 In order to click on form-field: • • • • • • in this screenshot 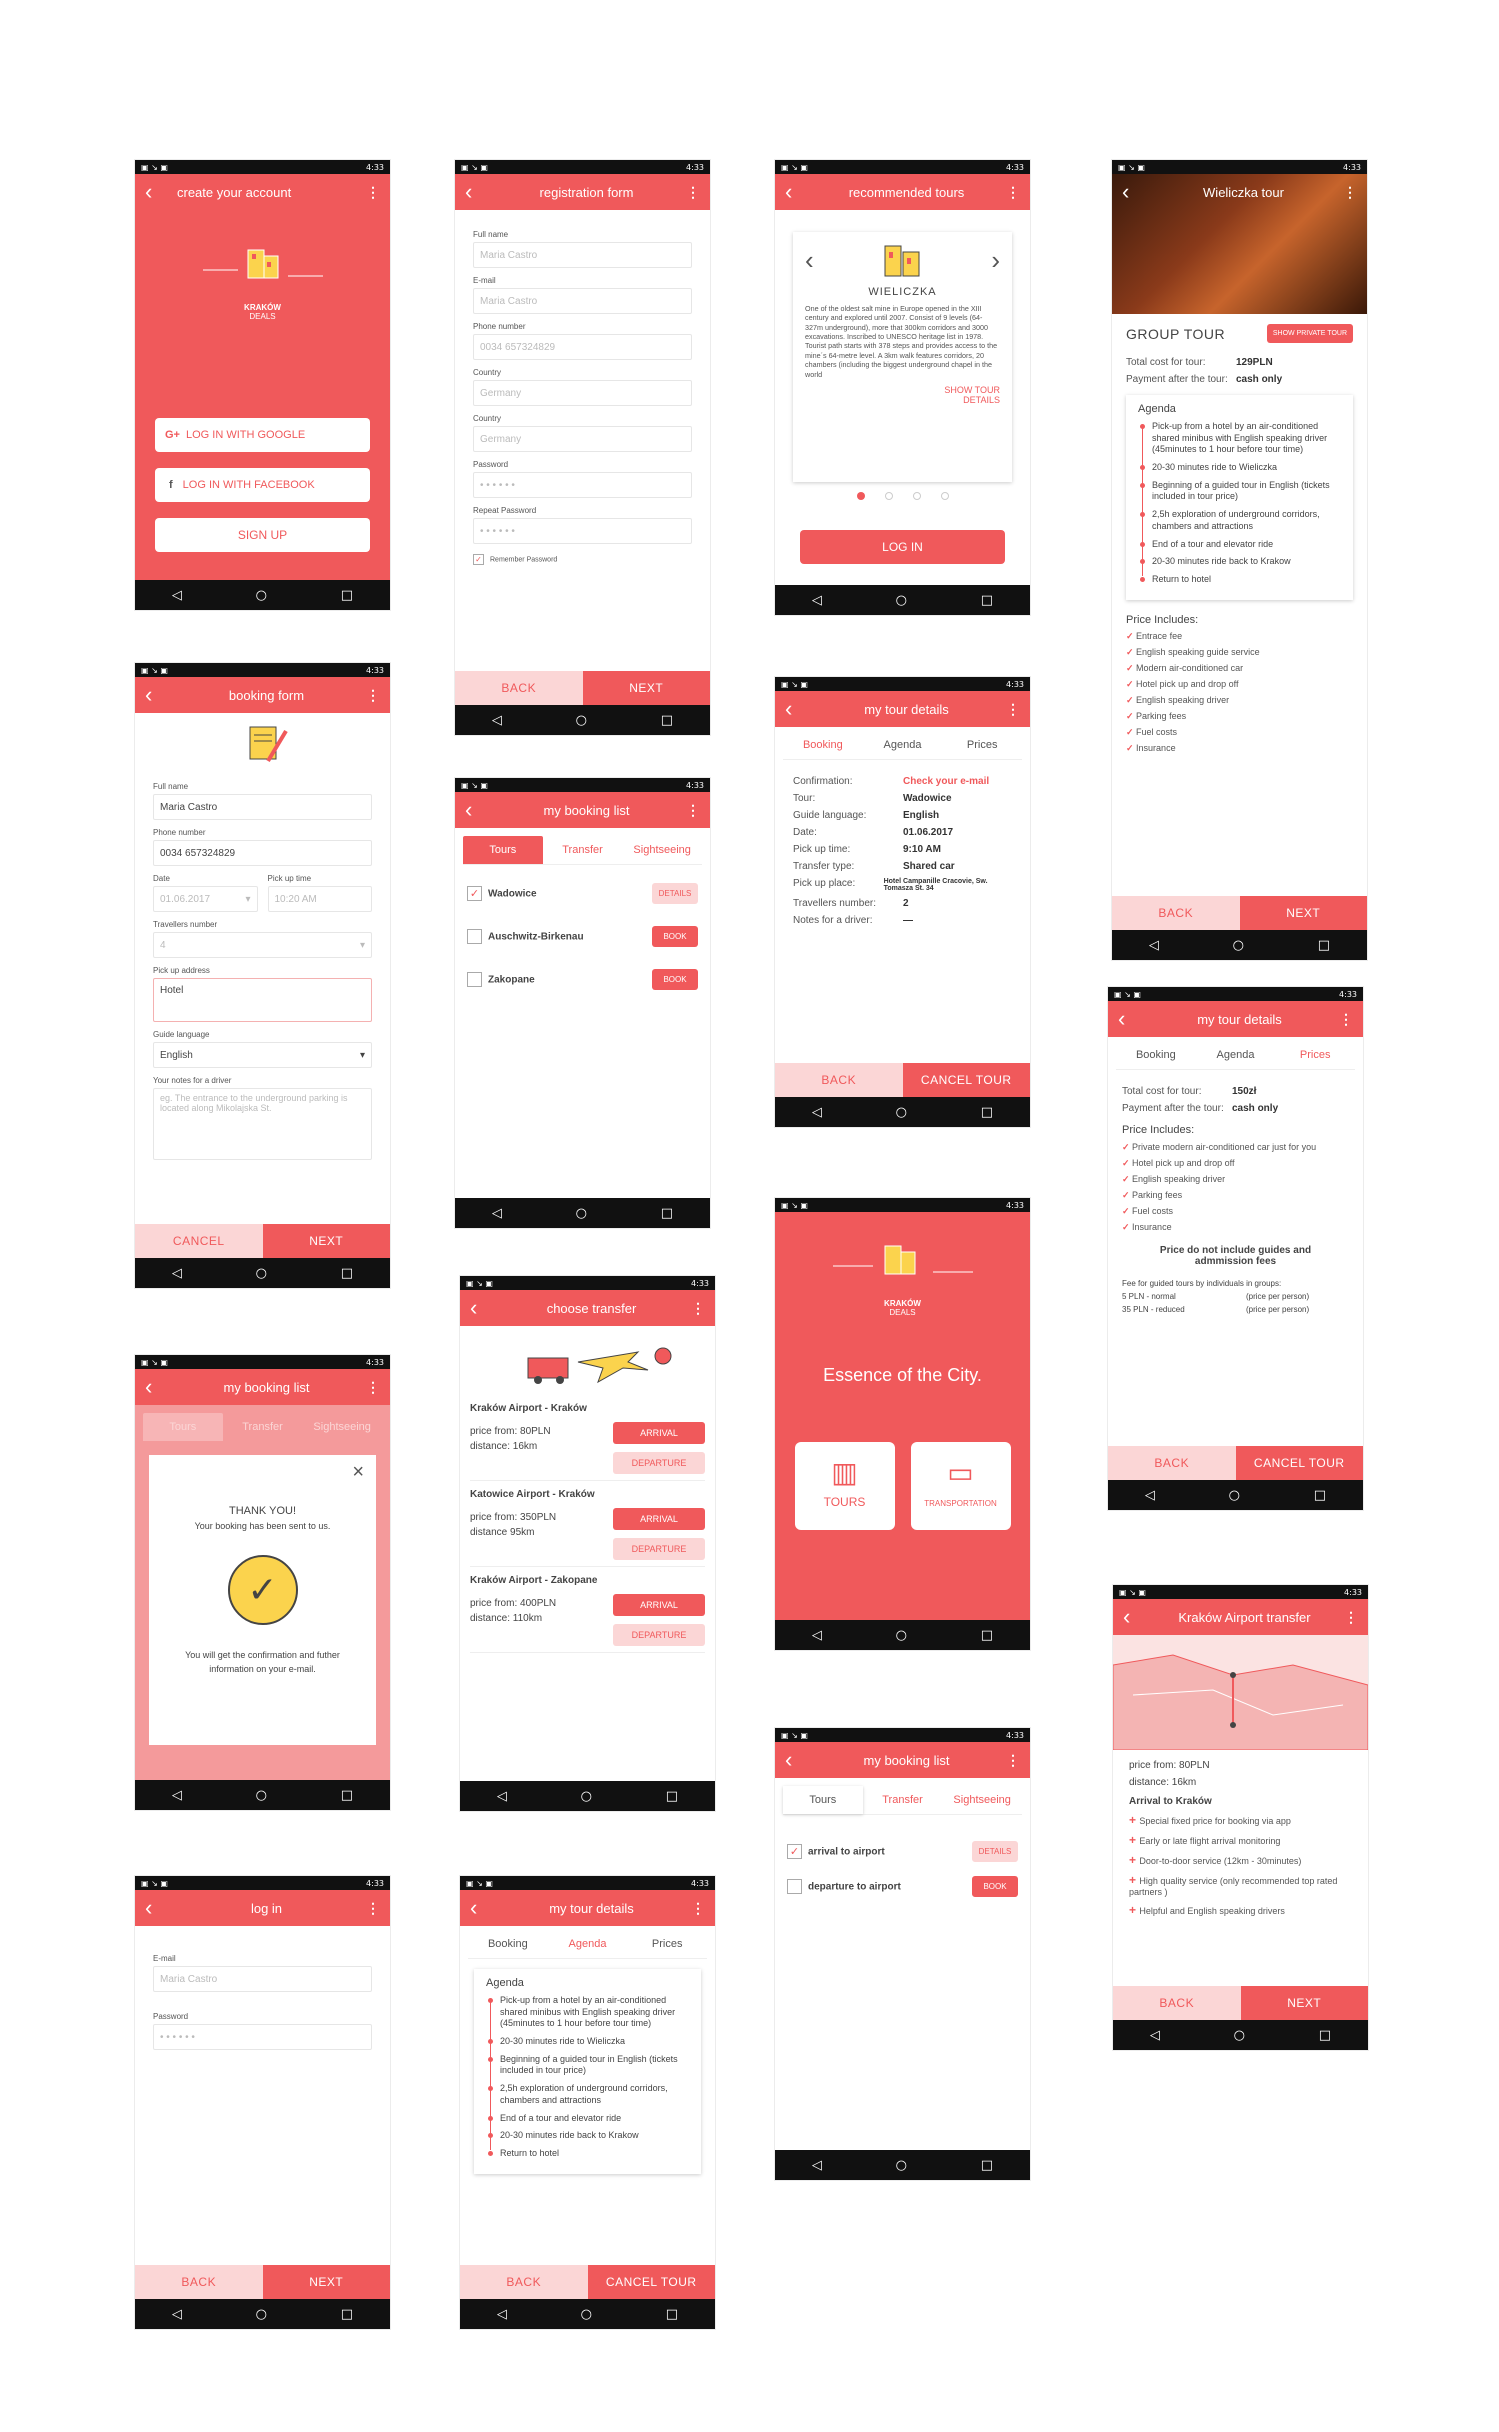, I will do `click(582, 531)`.